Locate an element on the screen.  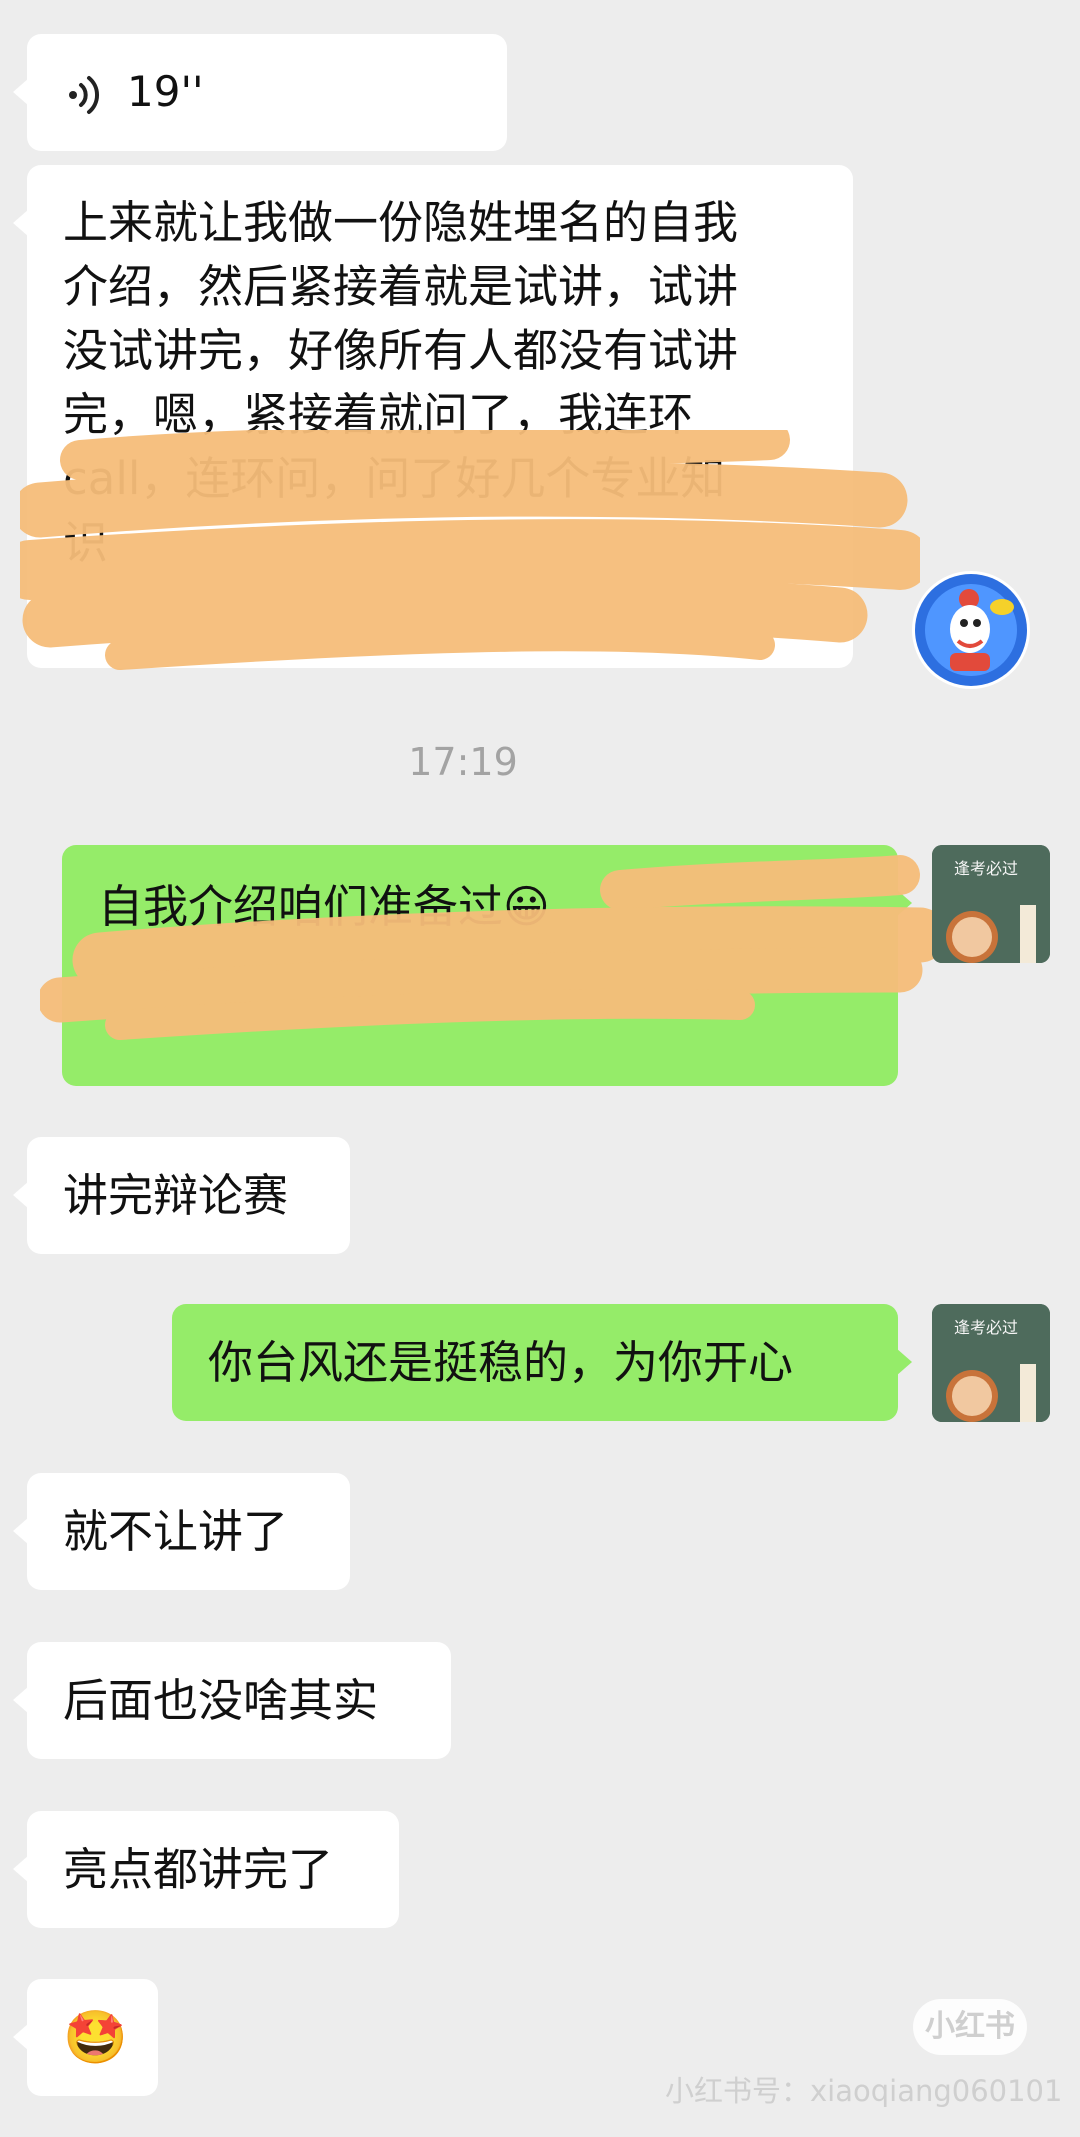
message-bubble: 讲完辩论赛 is located at coordinates (181, 1195).